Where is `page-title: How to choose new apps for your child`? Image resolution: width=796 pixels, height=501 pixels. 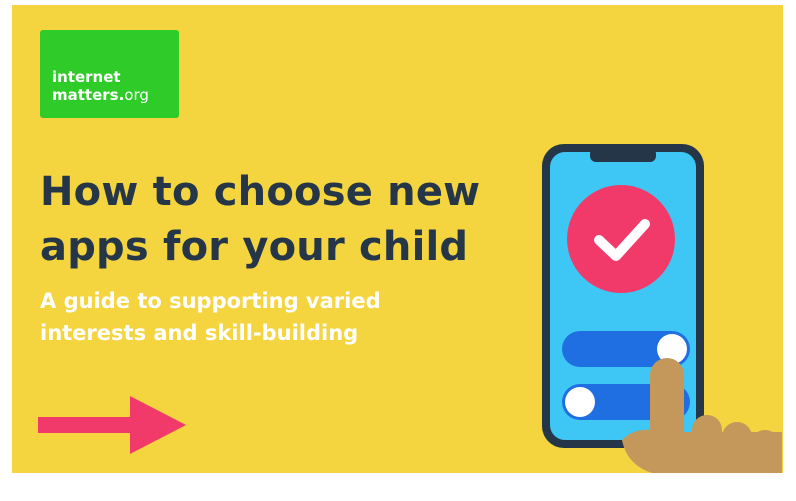
page-title: How to choose new apps for your child is located at coordinates (260, 219).